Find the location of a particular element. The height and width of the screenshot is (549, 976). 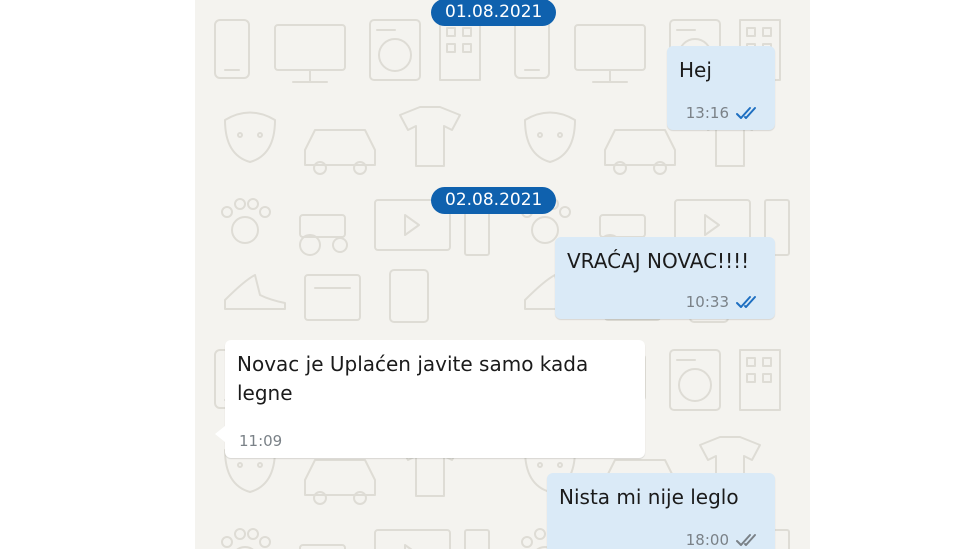

message-bubble-outgoing: VRAĆAJ NOVAC!!!! 10:33 is located at coordinates (665, 278).